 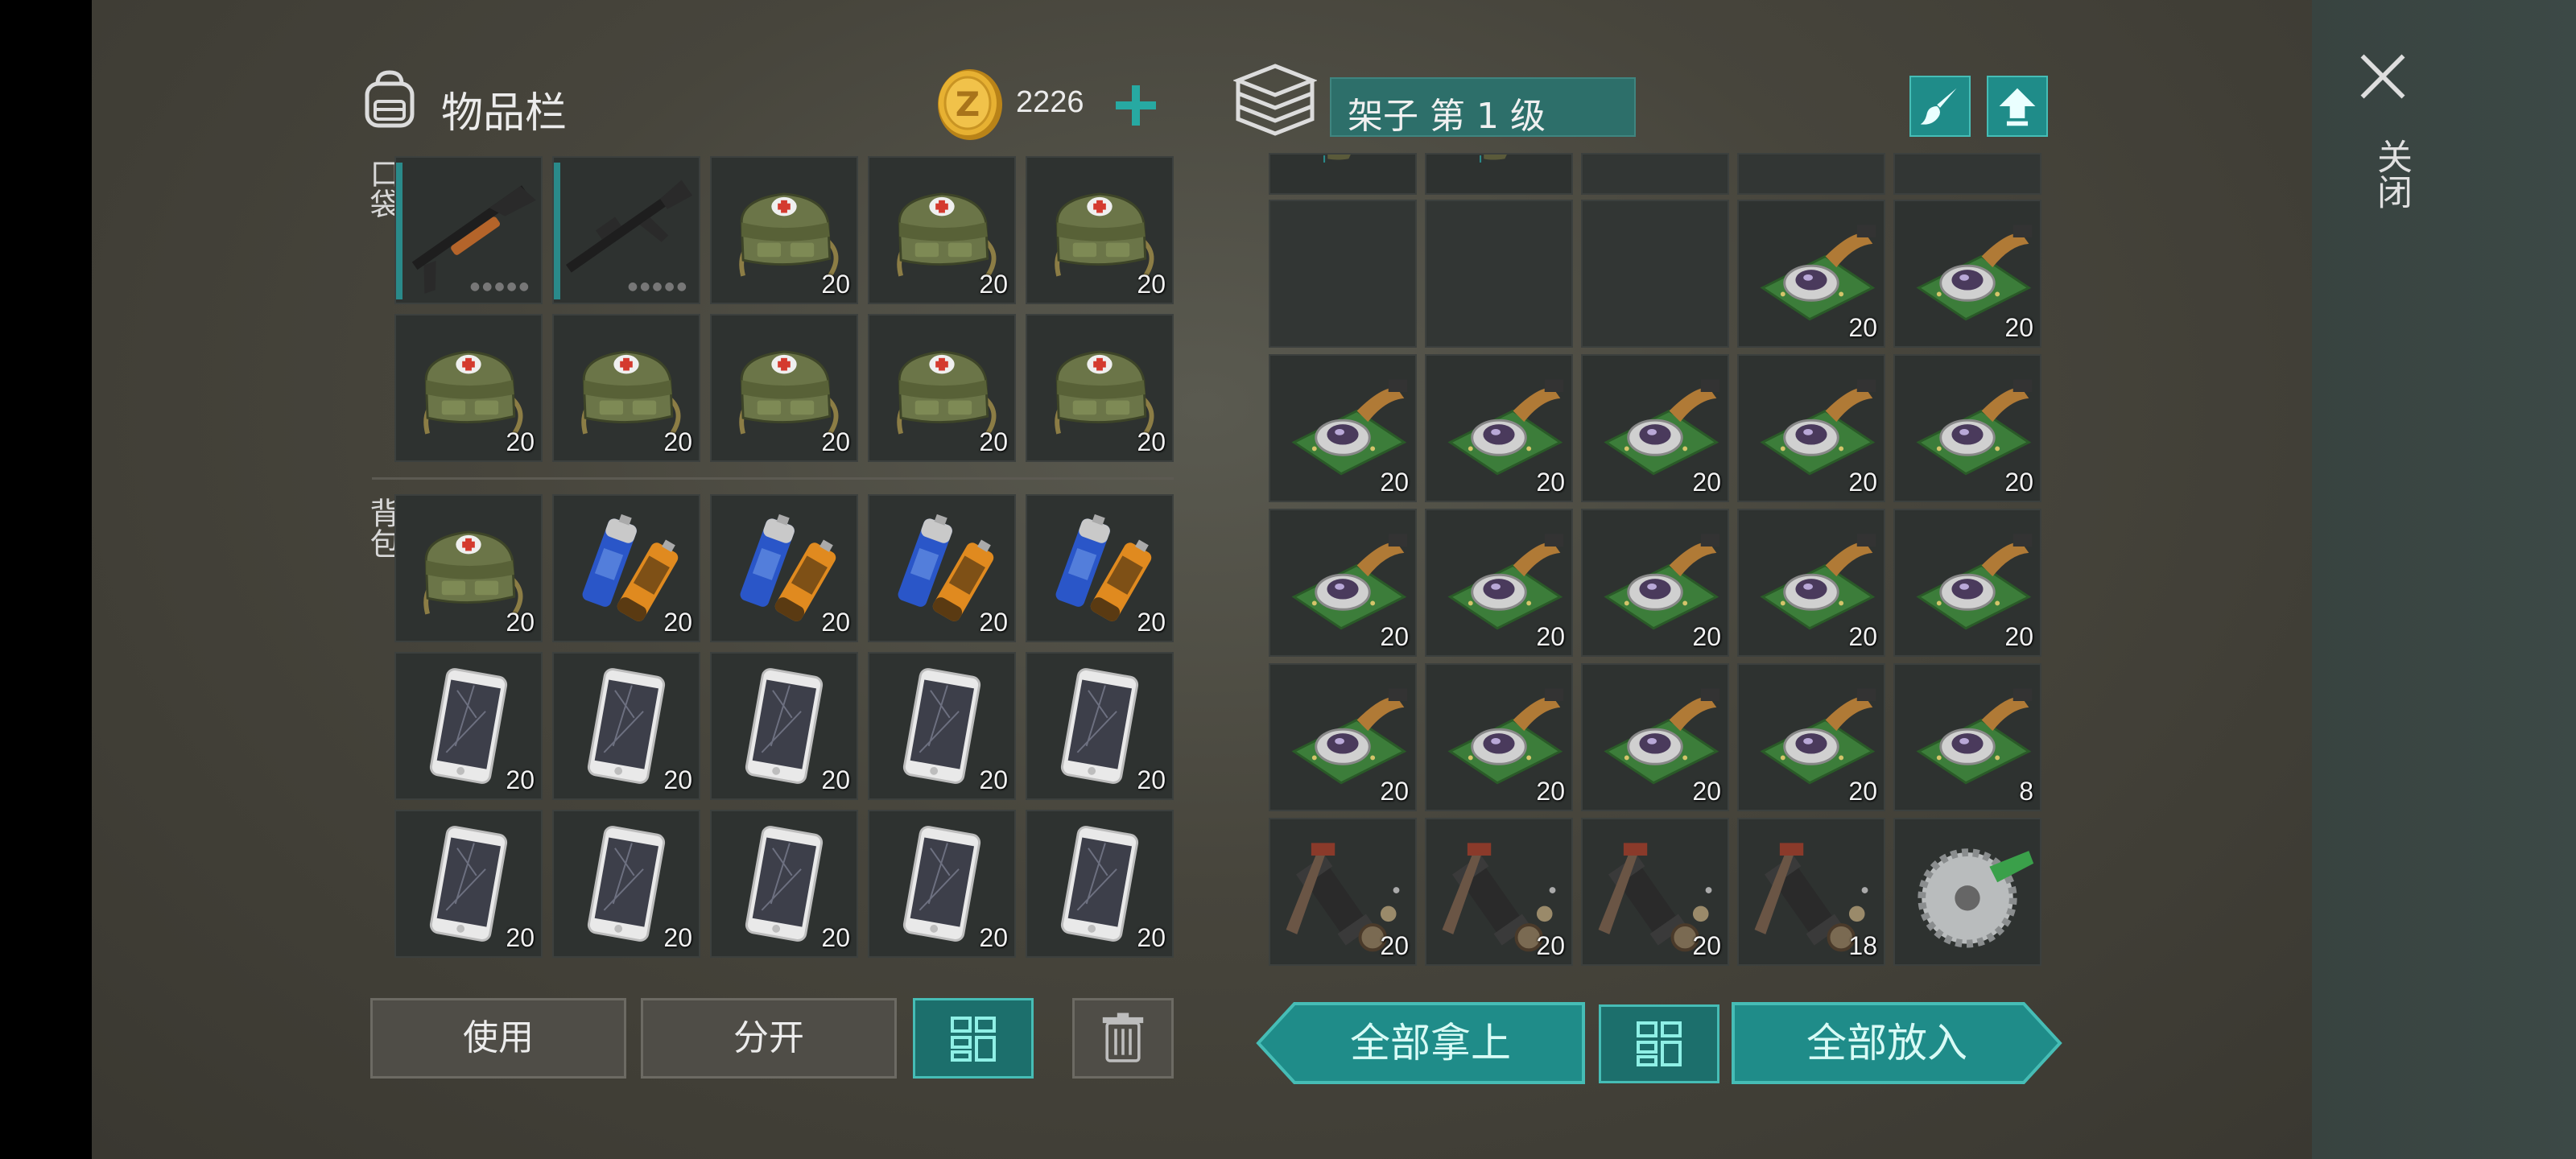 What do you see at coordinates (2382, 76) in the screenshot?
I see `close-icon` at bounding box center [2382, 76].